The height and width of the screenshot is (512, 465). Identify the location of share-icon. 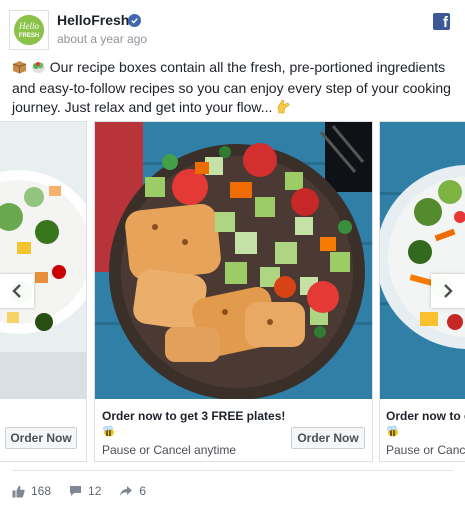
(126, 491).